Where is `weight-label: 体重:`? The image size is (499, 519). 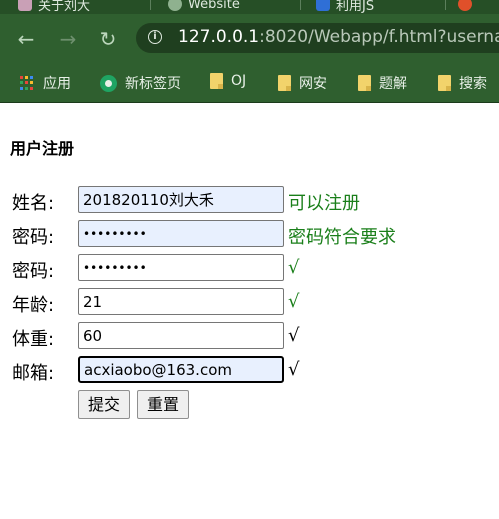
weight-label: 体重: is located at coordinates (33, 339).